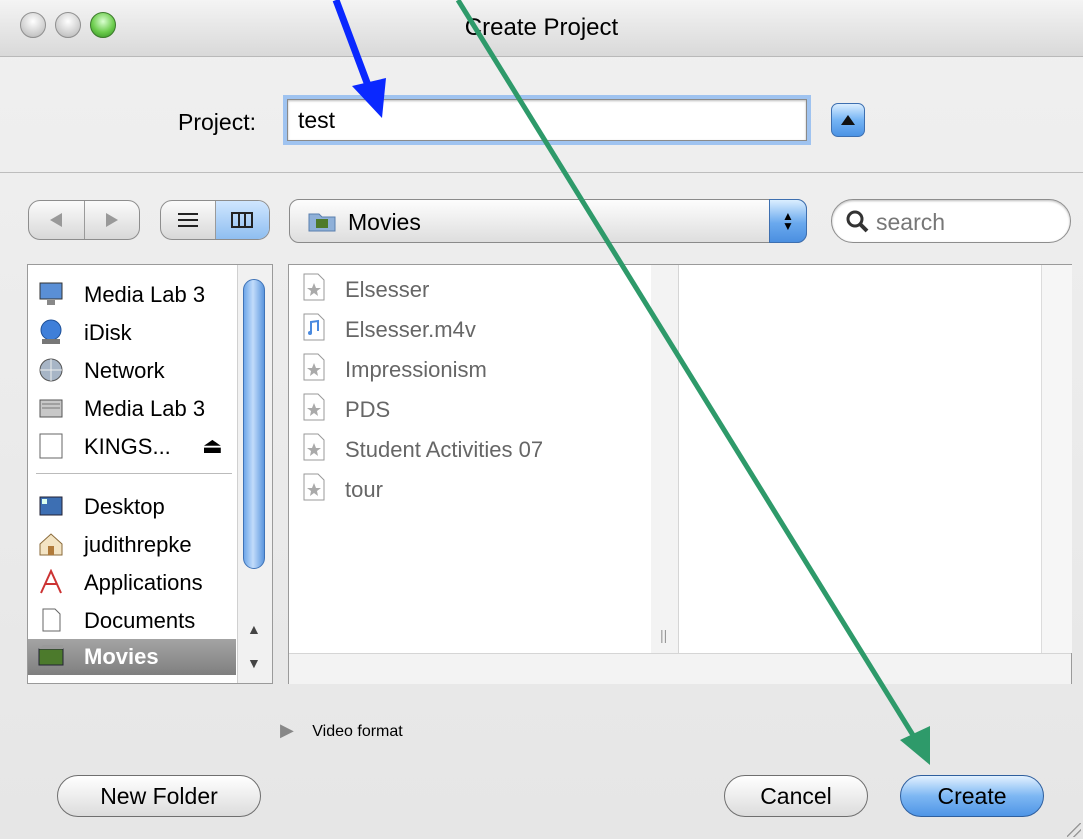 This screenshot has height=839, width=1083. What do you see at coordinates (368, 409) in the screenshot?
I see `file-label: PDS` at bounding box center [368, 409].